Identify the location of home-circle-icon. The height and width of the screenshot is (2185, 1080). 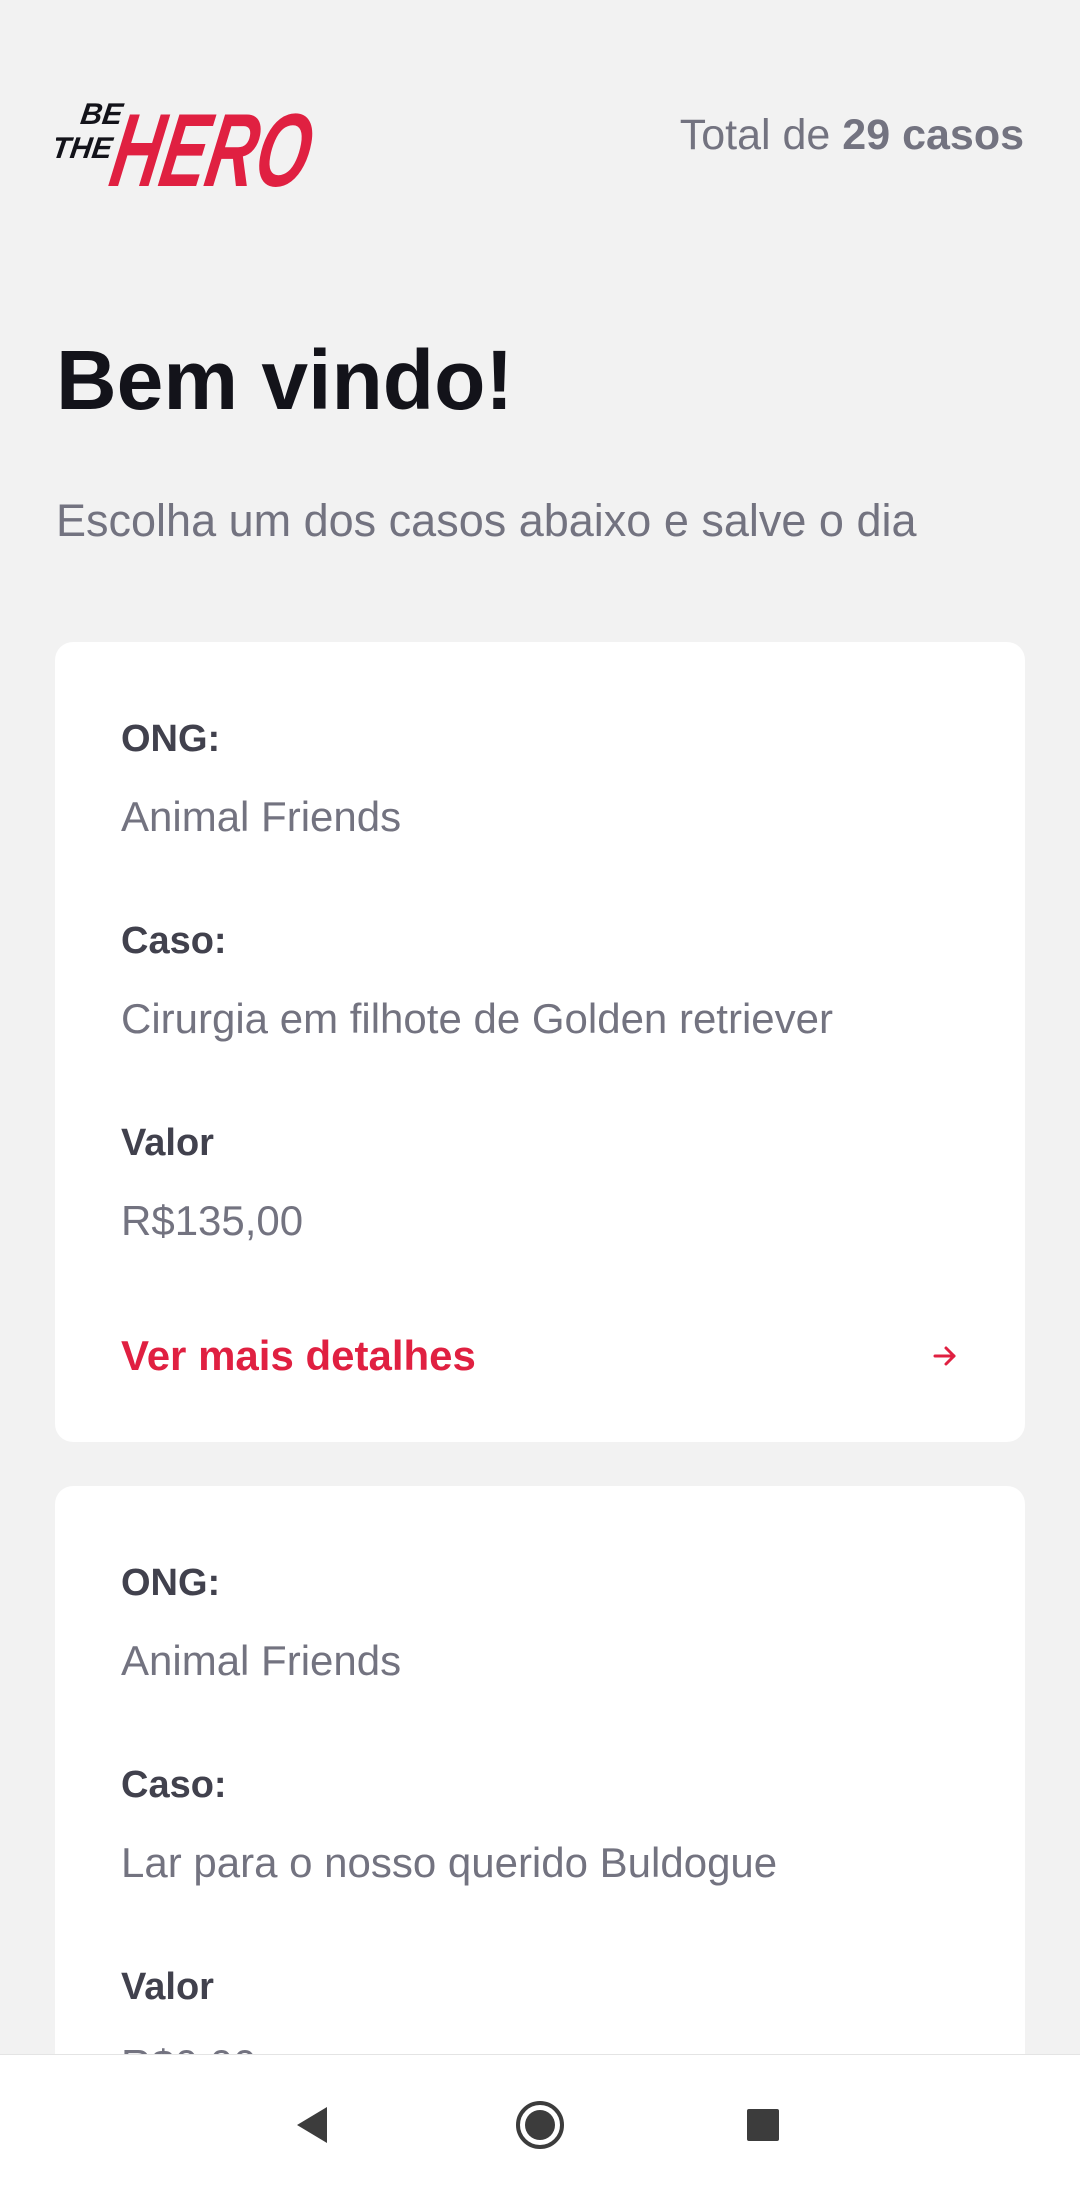
(540, 2125).